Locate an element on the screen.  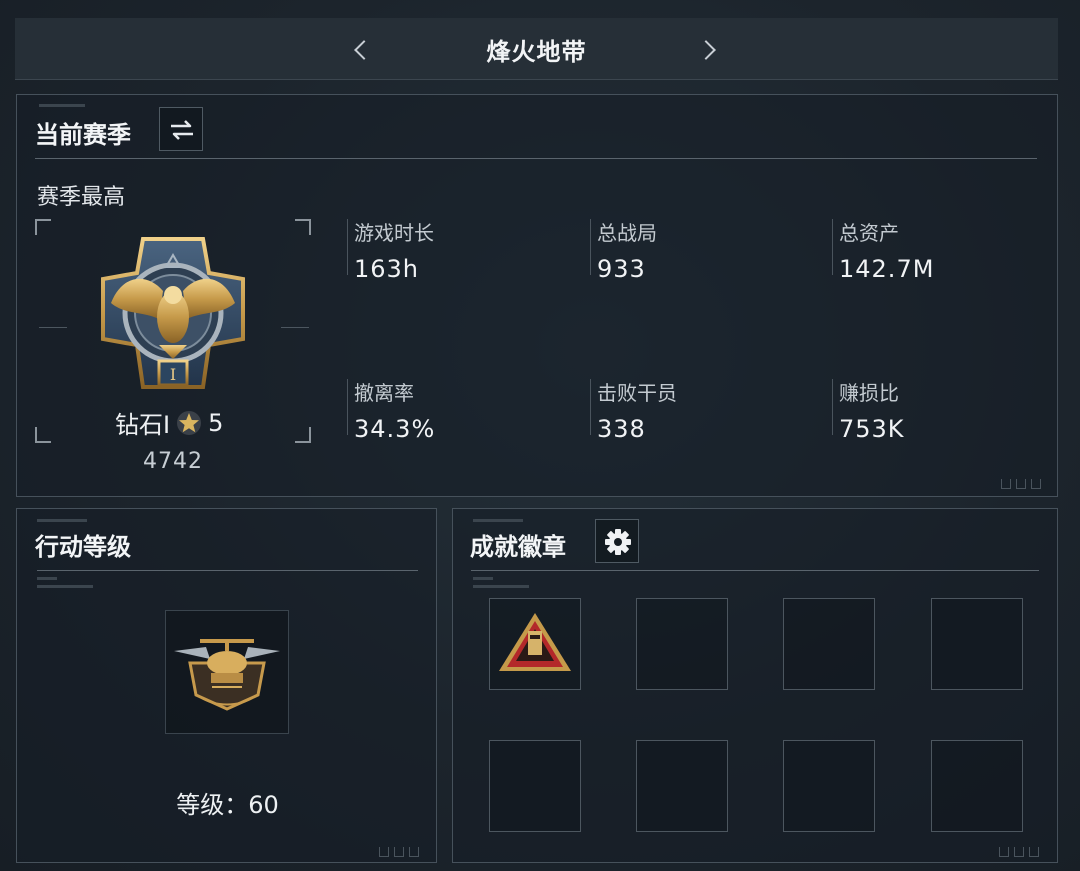
stat-label-play-time: 游戏时长 is located at coordinates (394, 233).